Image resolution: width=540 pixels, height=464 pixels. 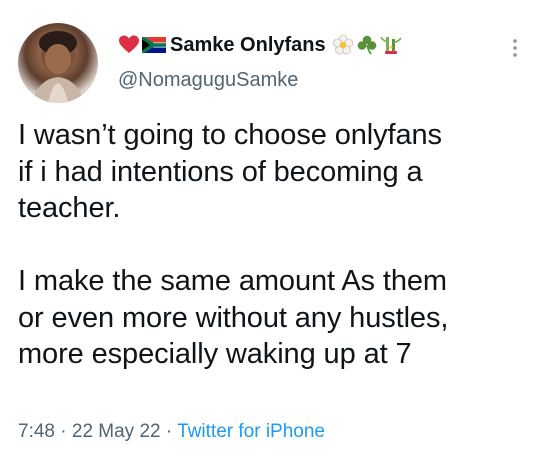 What do you see at coordinates (58, 67) in the screenshot?
I see `avatar-image` at bounding box center [58, 67].